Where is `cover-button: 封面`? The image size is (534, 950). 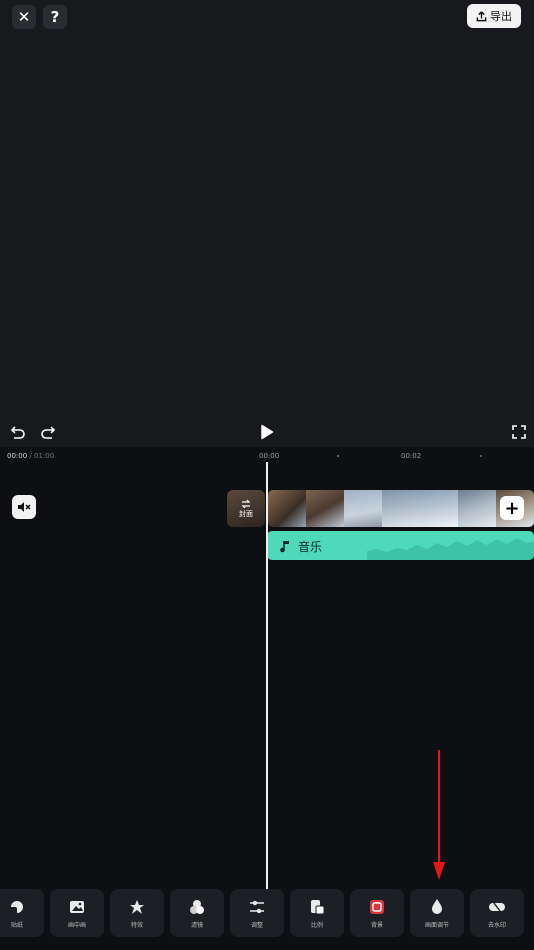 cover-button: 封面 is located at coordinates (246, 508).